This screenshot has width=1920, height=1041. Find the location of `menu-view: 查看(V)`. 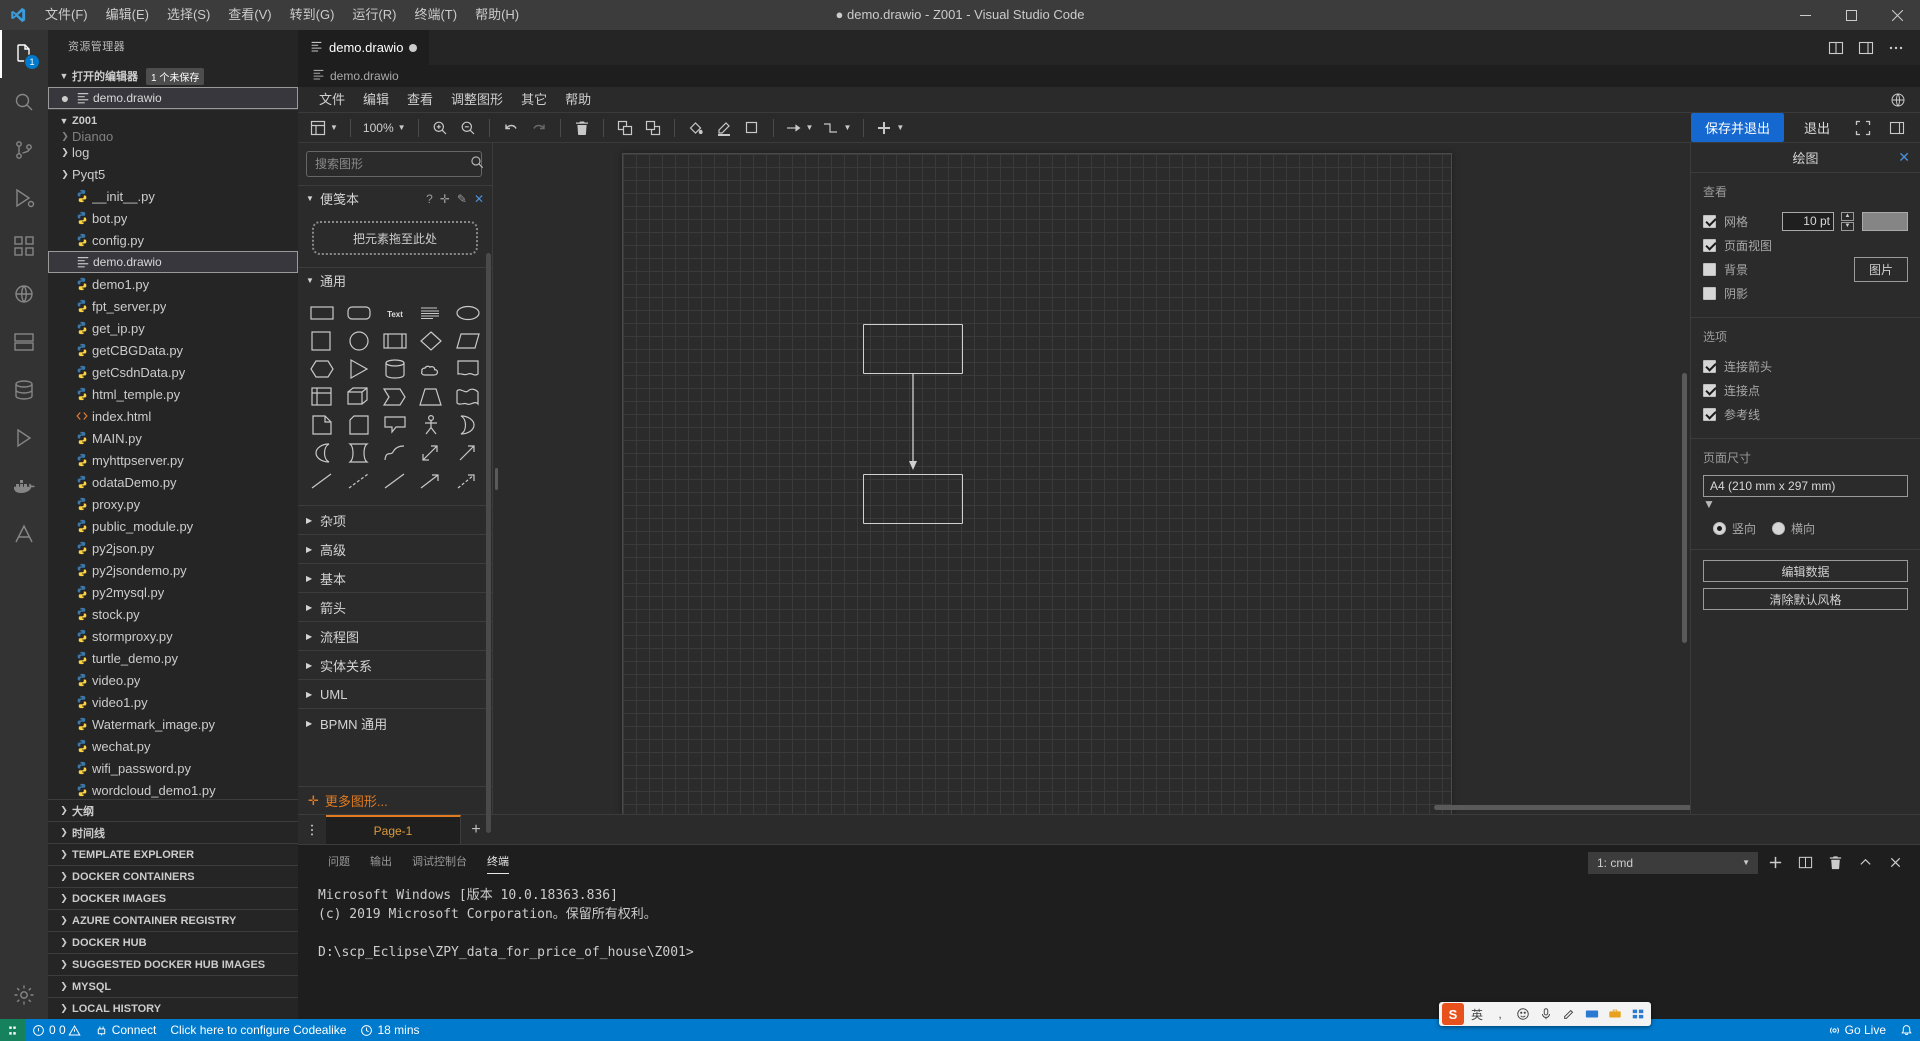

menu-view: 查看(V) is located at coordinates (249, 15).